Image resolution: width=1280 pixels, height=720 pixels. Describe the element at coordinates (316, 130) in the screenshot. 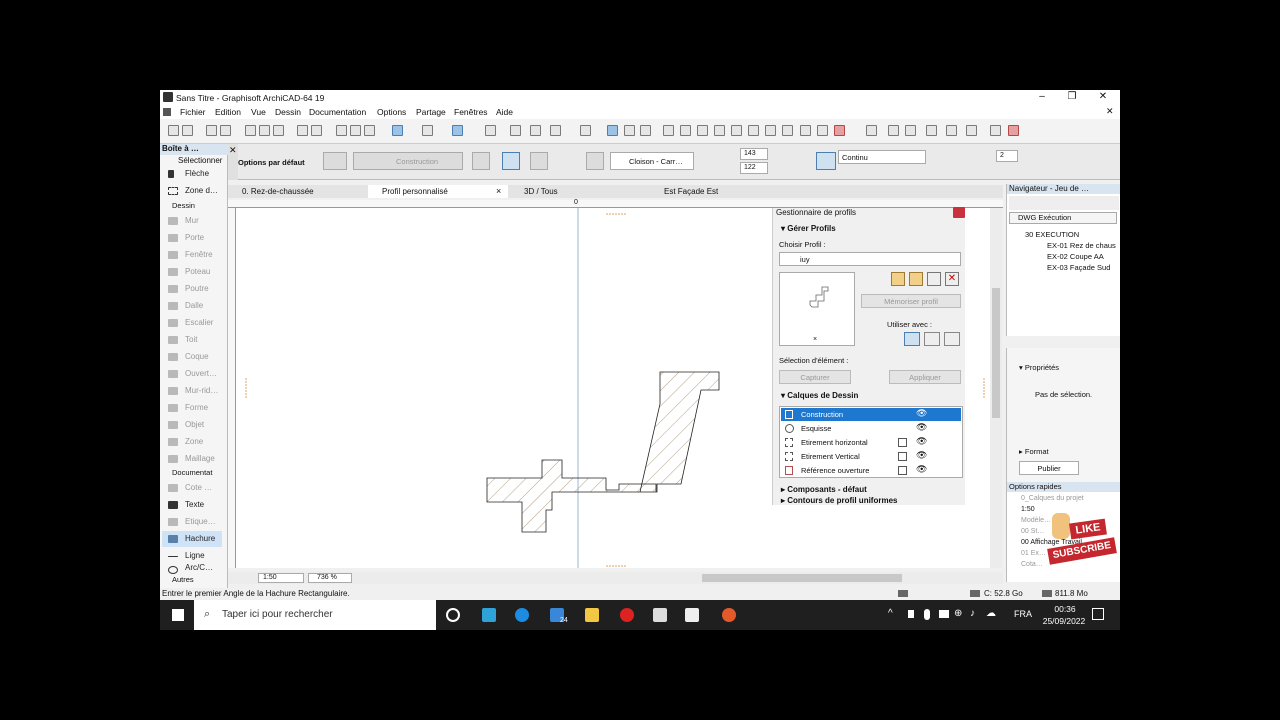

I see `redo-icon` at that location.